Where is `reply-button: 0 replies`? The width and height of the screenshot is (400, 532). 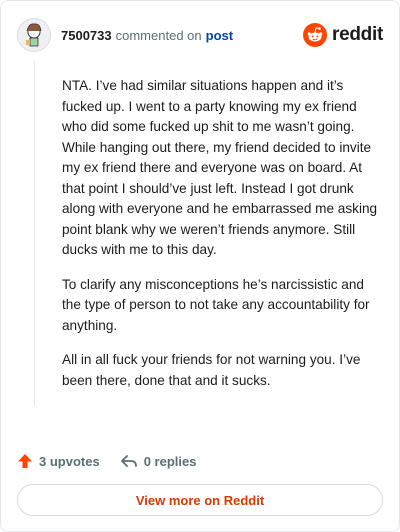
reply-button: 0 replies is located at coordinates (158, 461).